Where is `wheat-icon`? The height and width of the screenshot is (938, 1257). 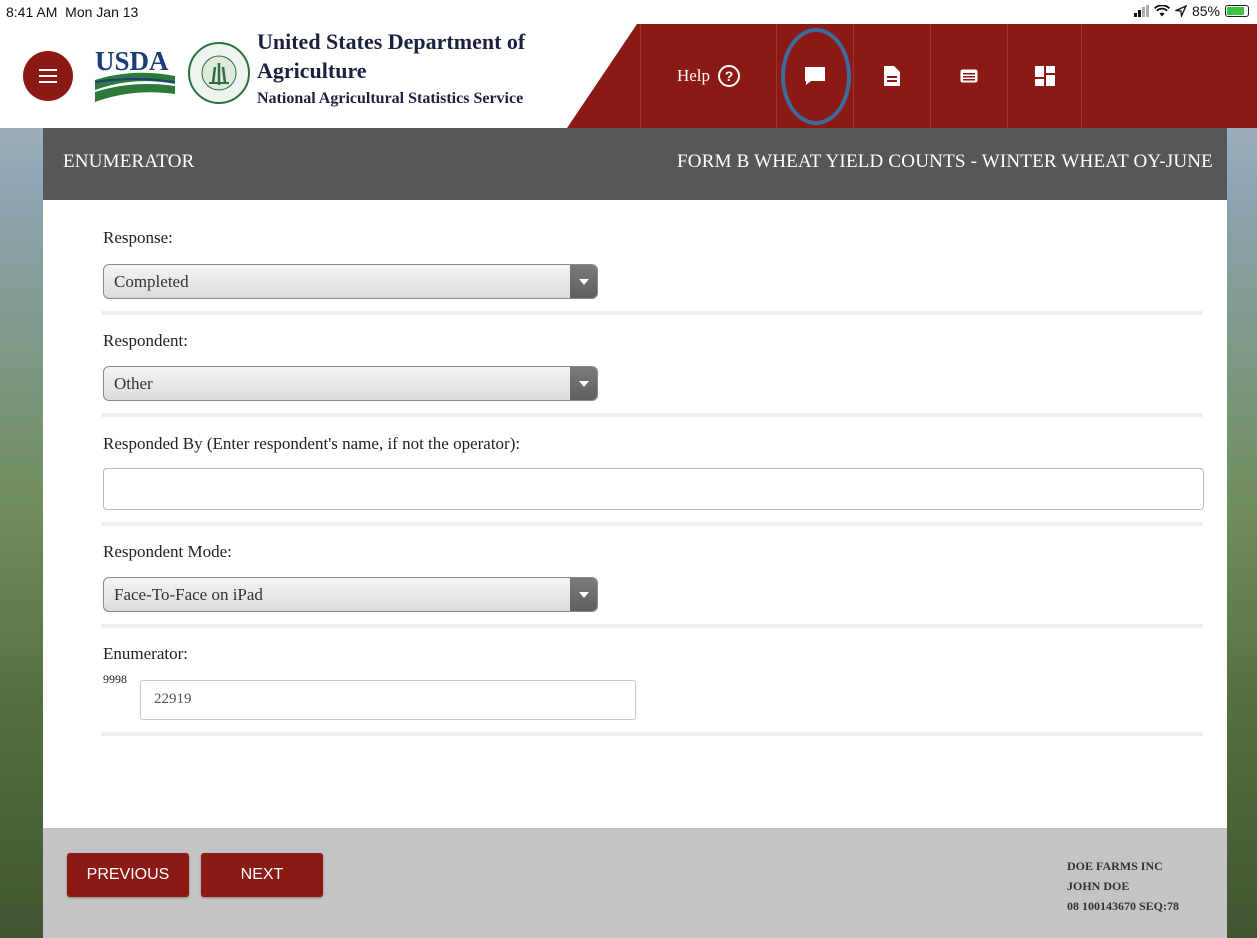 wheat-icon is located at coordinates (219, 73).